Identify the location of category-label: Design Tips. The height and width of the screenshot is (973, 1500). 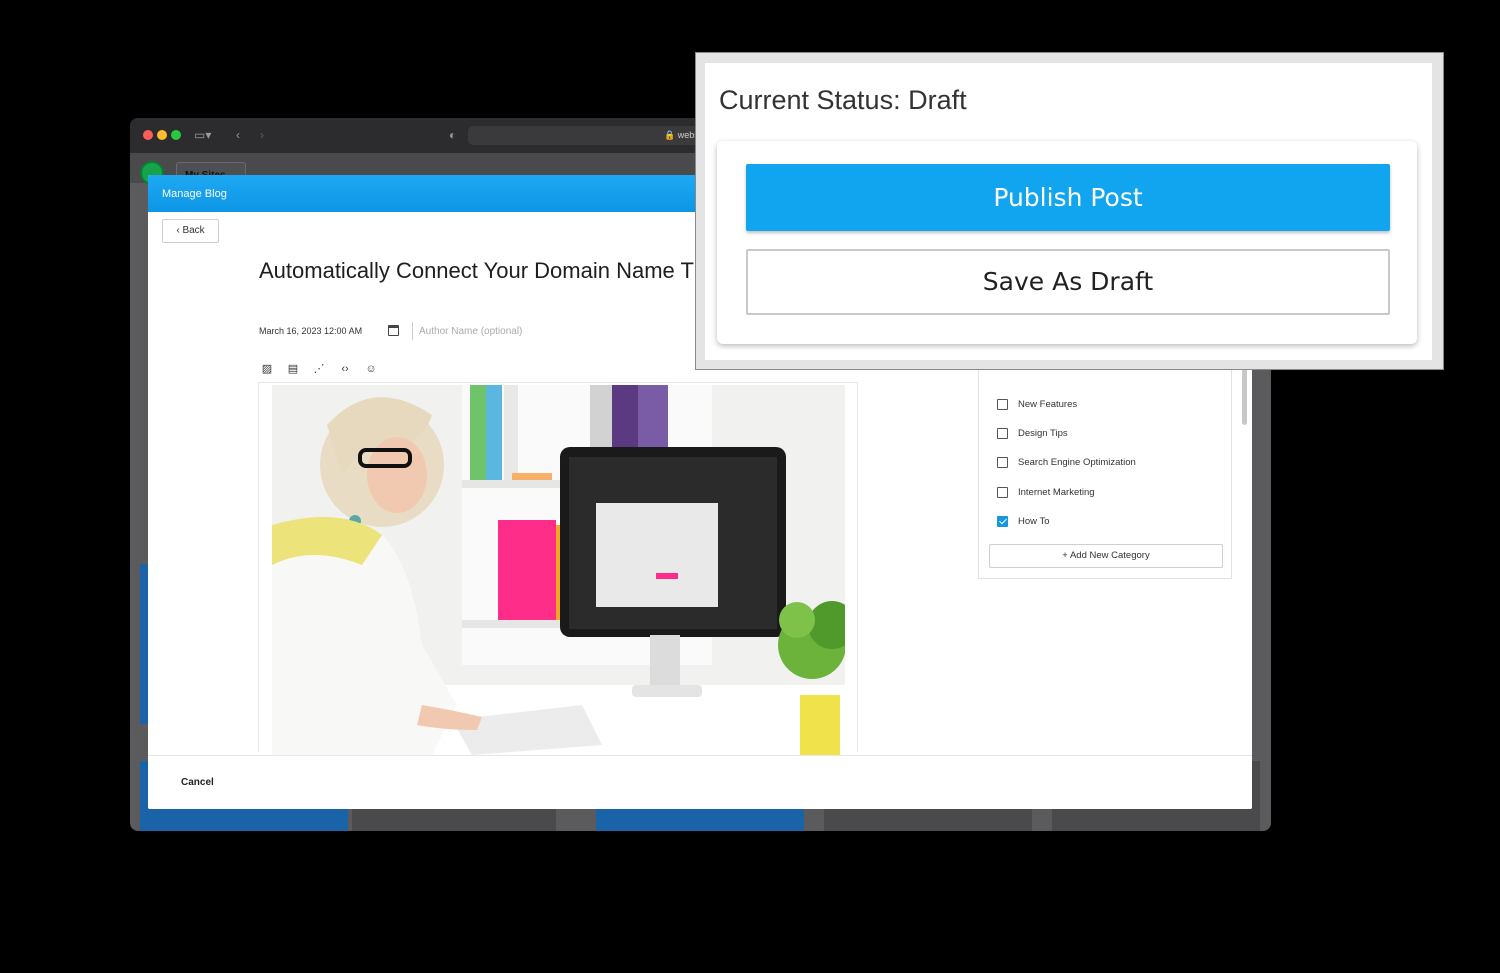
(1043, 433).